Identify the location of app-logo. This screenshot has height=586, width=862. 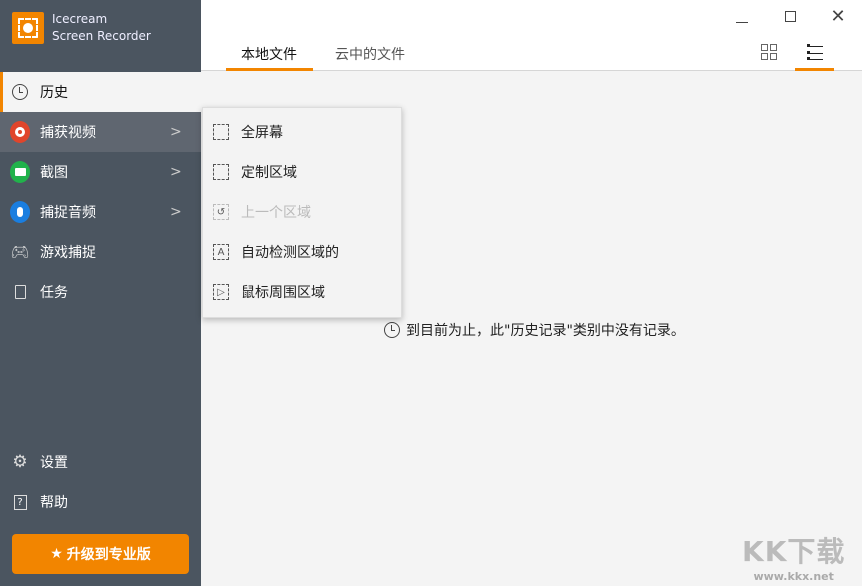
(28, 28).